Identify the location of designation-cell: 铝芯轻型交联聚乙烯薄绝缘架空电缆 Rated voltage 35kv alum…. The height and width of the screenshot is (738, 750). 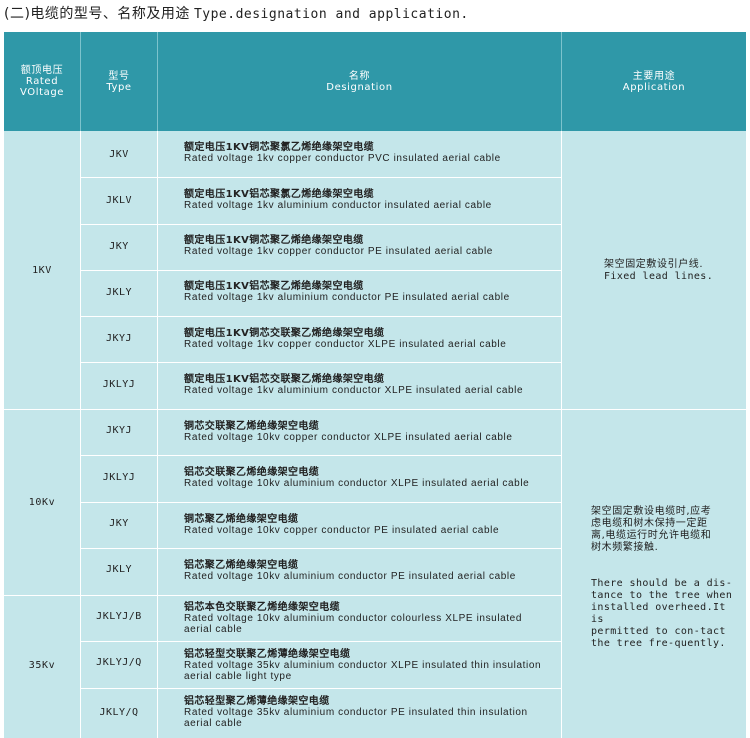
(369, 665).